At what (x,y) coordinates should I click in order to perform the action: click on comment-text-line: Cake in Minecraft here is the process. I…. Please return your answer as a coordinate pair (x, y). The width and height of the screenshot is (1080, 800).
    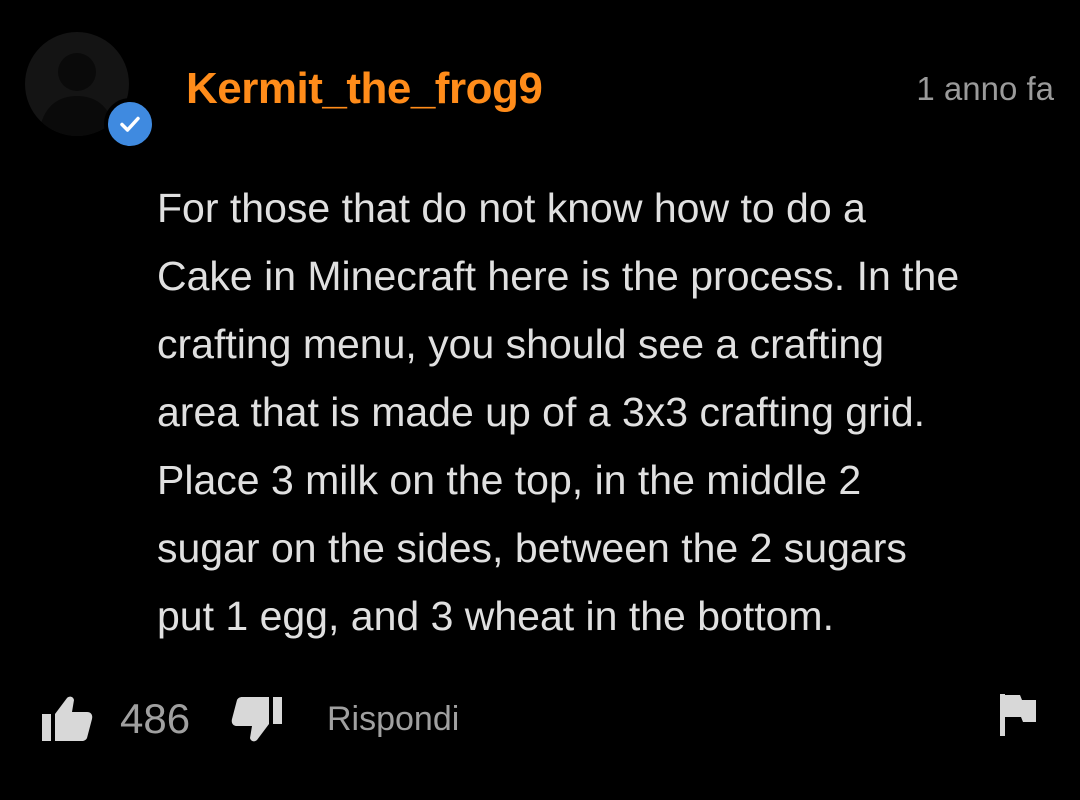
    Looking at the image, I should click on (558, 276).